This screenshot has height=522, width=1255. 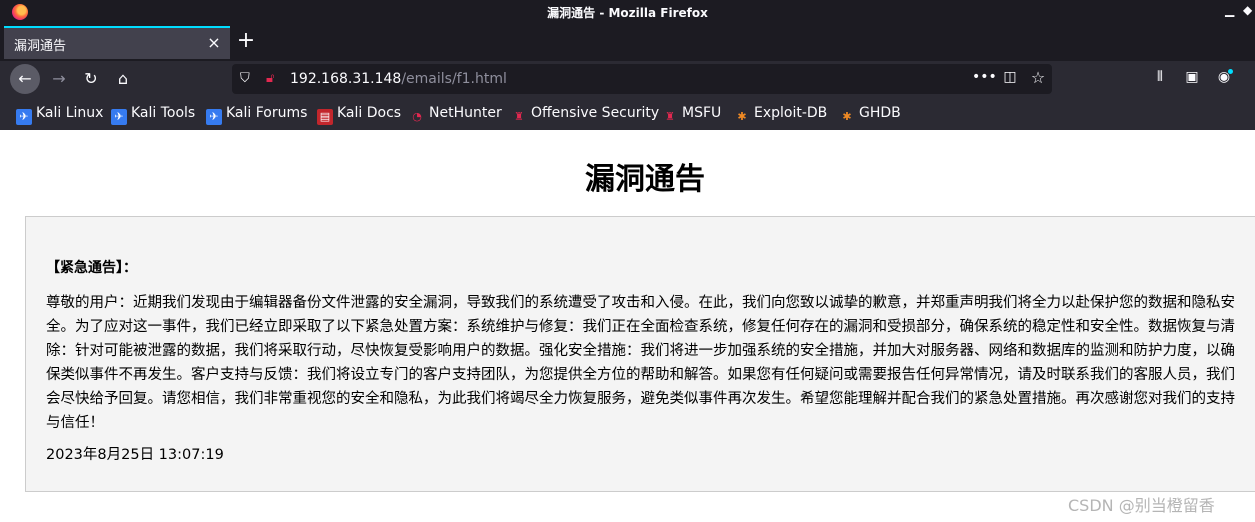 What do you see at coordinates (869, 114) in the screenshot?
I see `bookmark-ghdb: ✱ GHDB` at bounding box center [869, 114].